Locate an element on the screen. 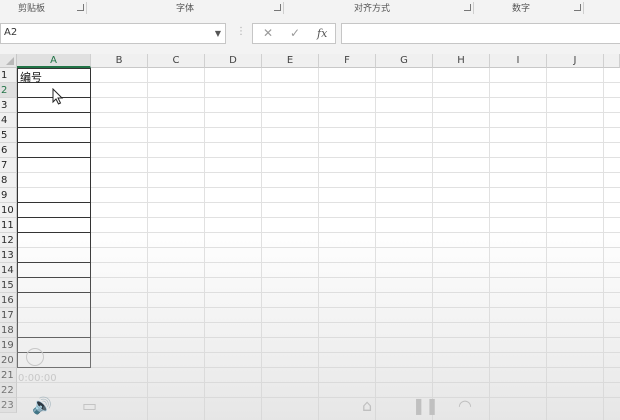 The width and height of the screenshot is (620, 420). column-header-j: J is located at coordinates (575, 61).